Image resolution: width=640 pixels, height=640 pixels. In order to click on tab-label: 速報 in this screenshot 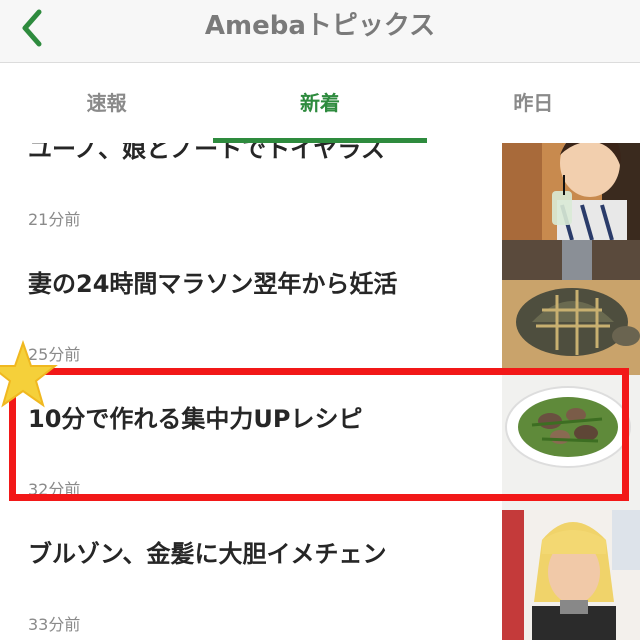, I will do `click(106, 103)`.